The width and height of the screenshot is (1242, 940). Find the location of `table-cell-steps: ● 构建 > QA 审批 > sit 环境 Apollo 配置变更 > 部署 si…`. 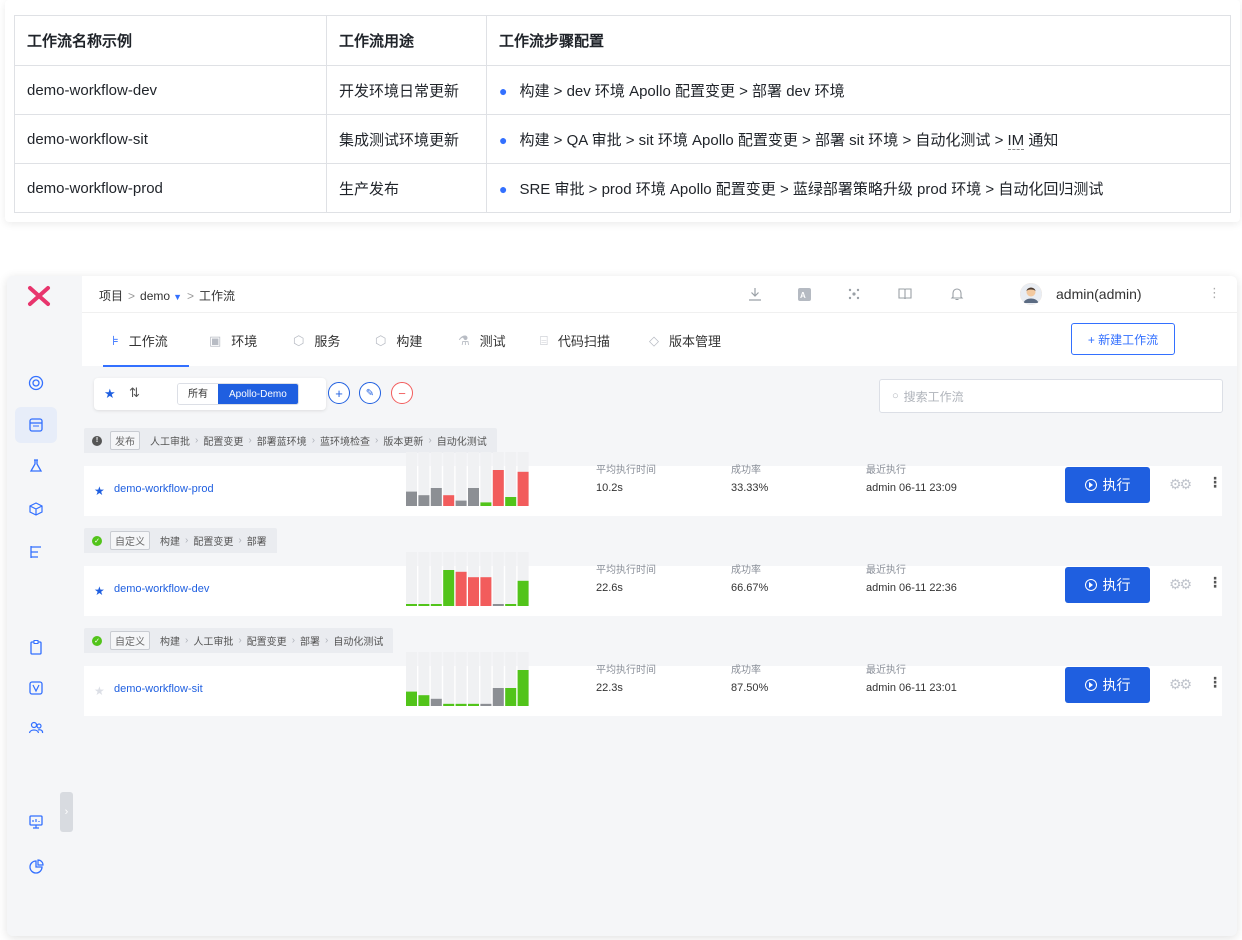

table-cell-steps: ● 构建 > QA 审批 > sit 环境 Apollo 配置变更 > 部署 si… is located at coordinates (858, 139).